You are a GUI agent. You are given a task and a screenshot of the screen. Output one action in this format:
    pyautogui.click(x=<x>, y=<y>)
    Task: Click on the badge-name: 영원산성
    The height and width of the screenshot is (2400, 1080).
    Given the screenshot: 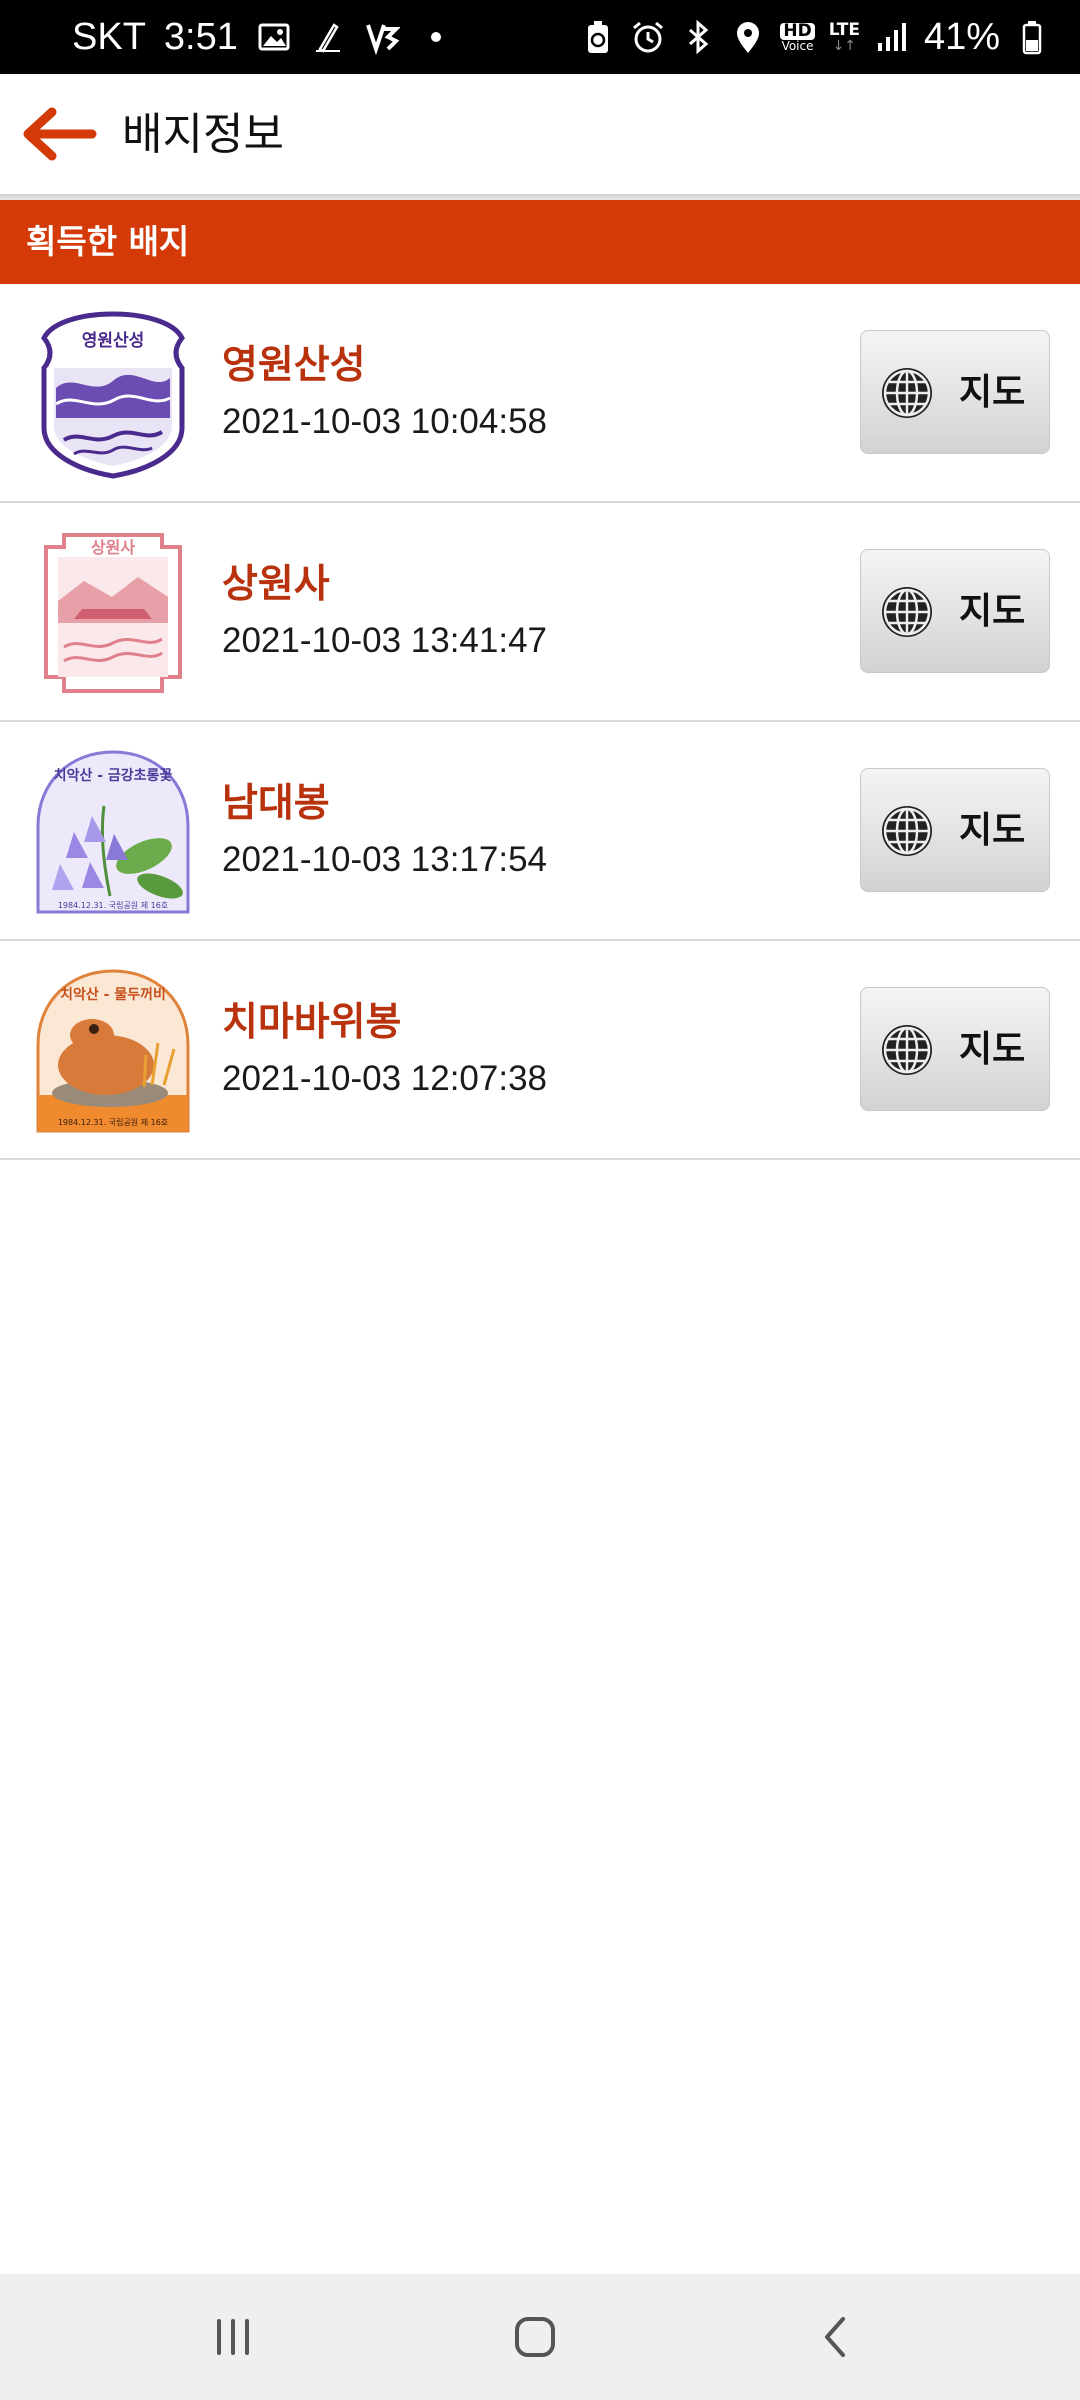 What is the action you would take?
    pyautogui.click(x=294, y=365)
    